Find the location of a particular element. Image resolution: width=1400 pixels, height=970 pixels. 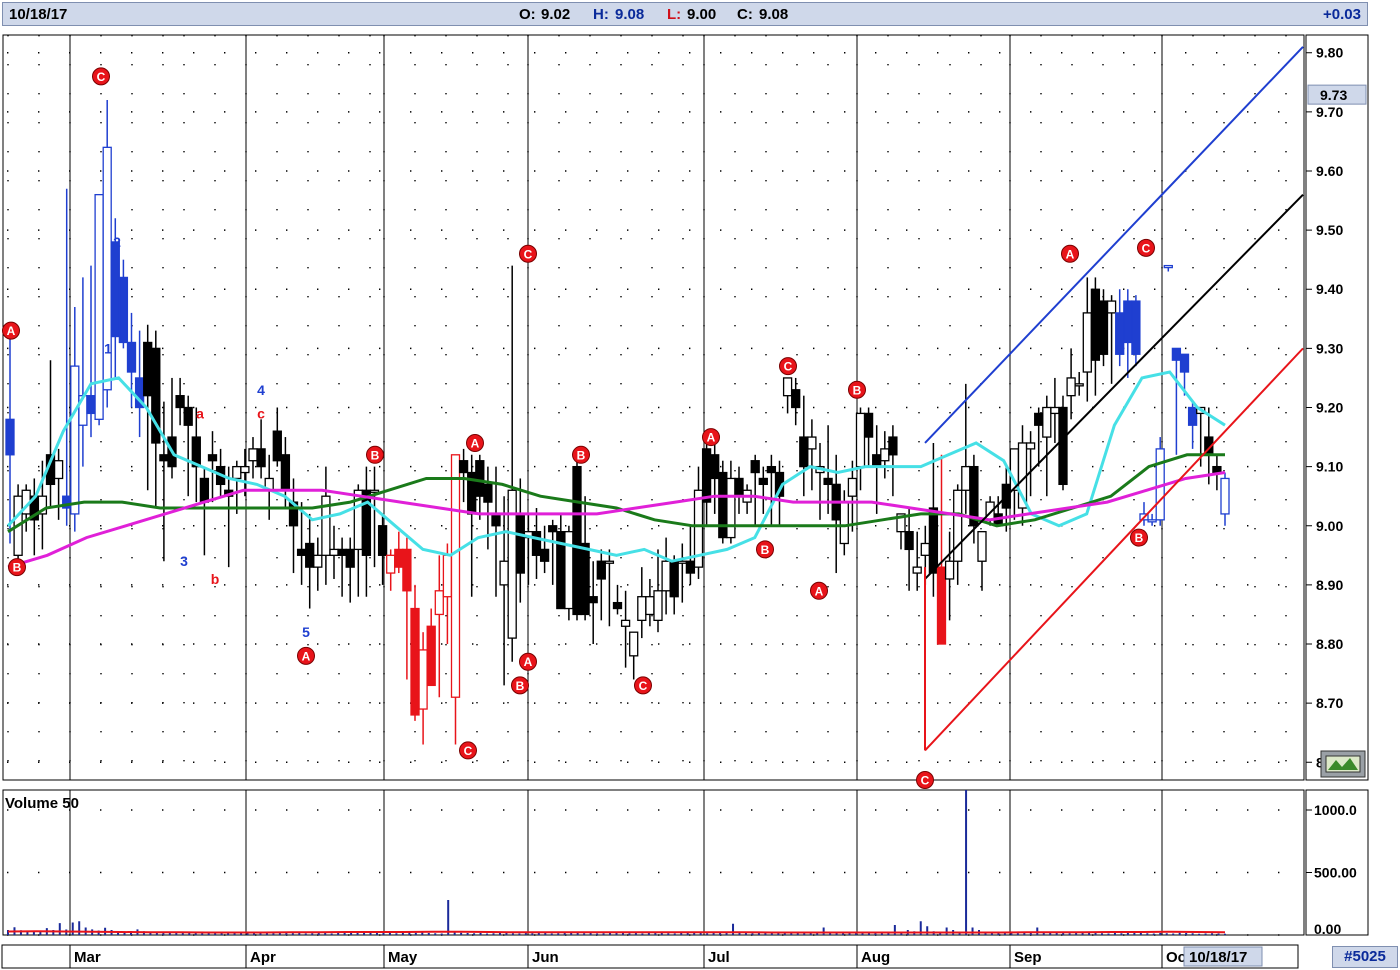

y-tick-label: 9.40 is located at coordinates (1329, 289).